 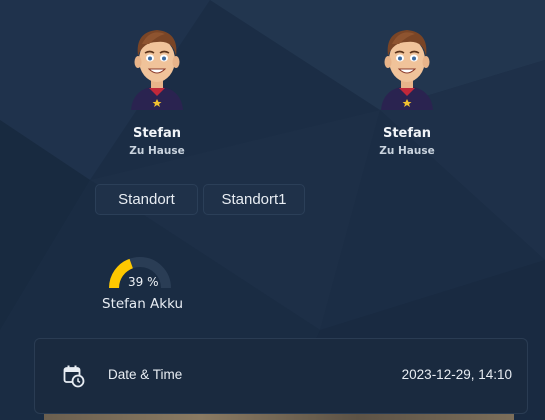 I want to click on battery-value: 39 %, so click(x=143, y=282).